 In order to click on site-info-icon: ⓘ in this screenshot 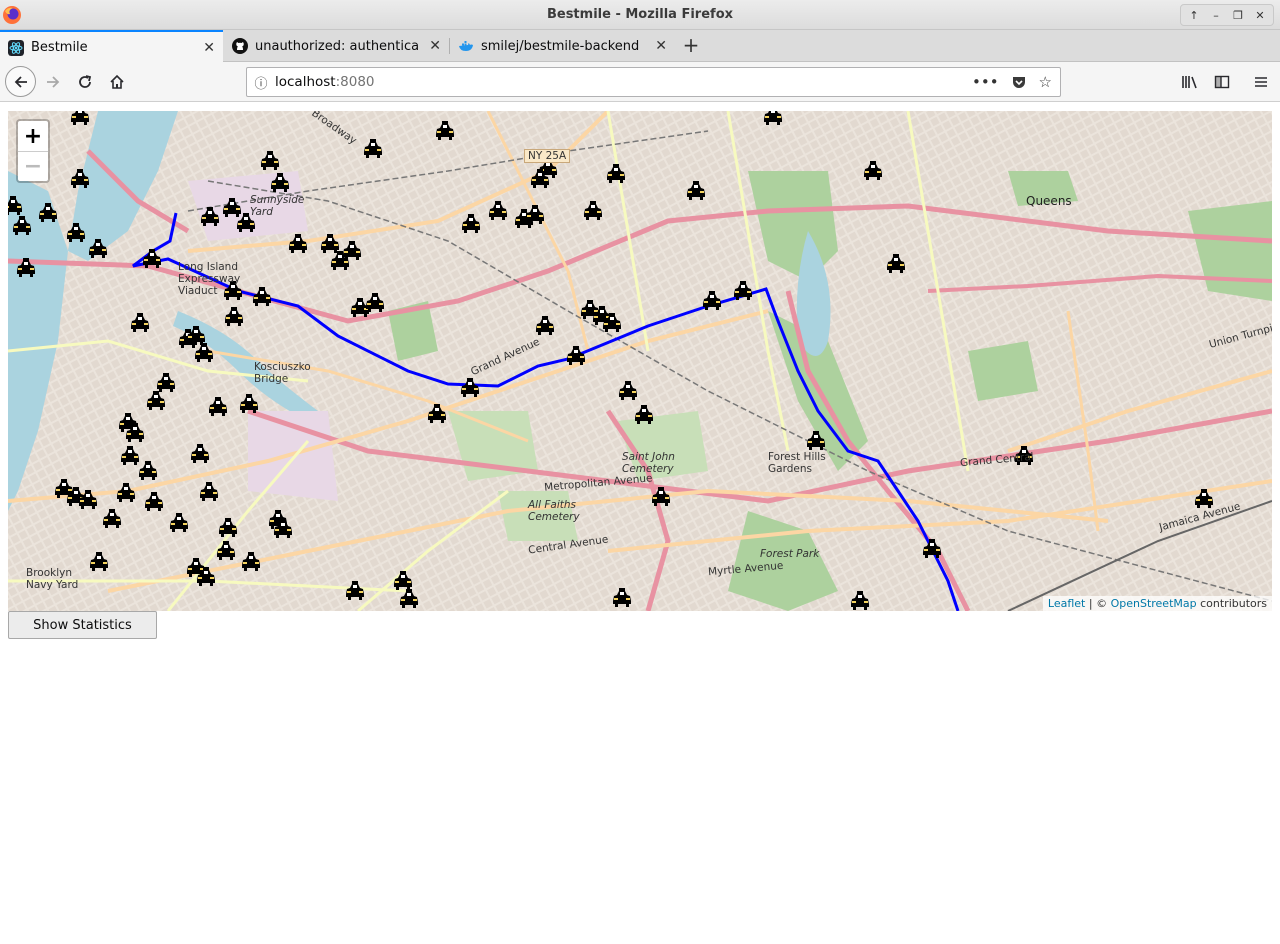, I will do `click(261, 82)`.